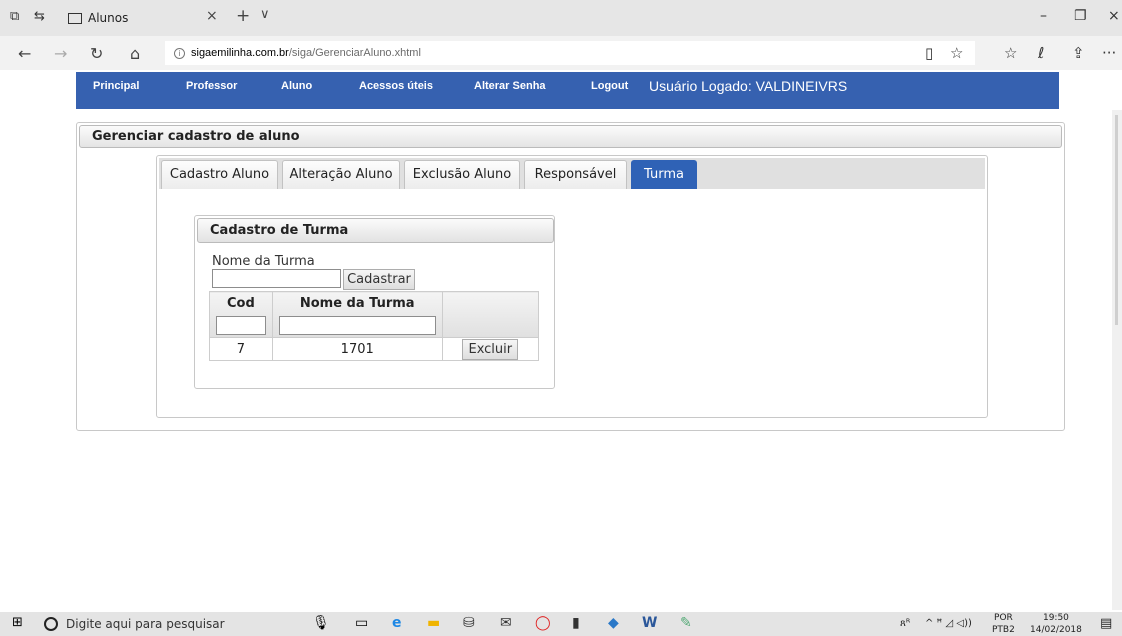 The height and width of the screenshot is (636, 1122). Describe the element at coordinates (14, 16) in the screenshot. I see `tab-preview-icon: ⧉` at that location.